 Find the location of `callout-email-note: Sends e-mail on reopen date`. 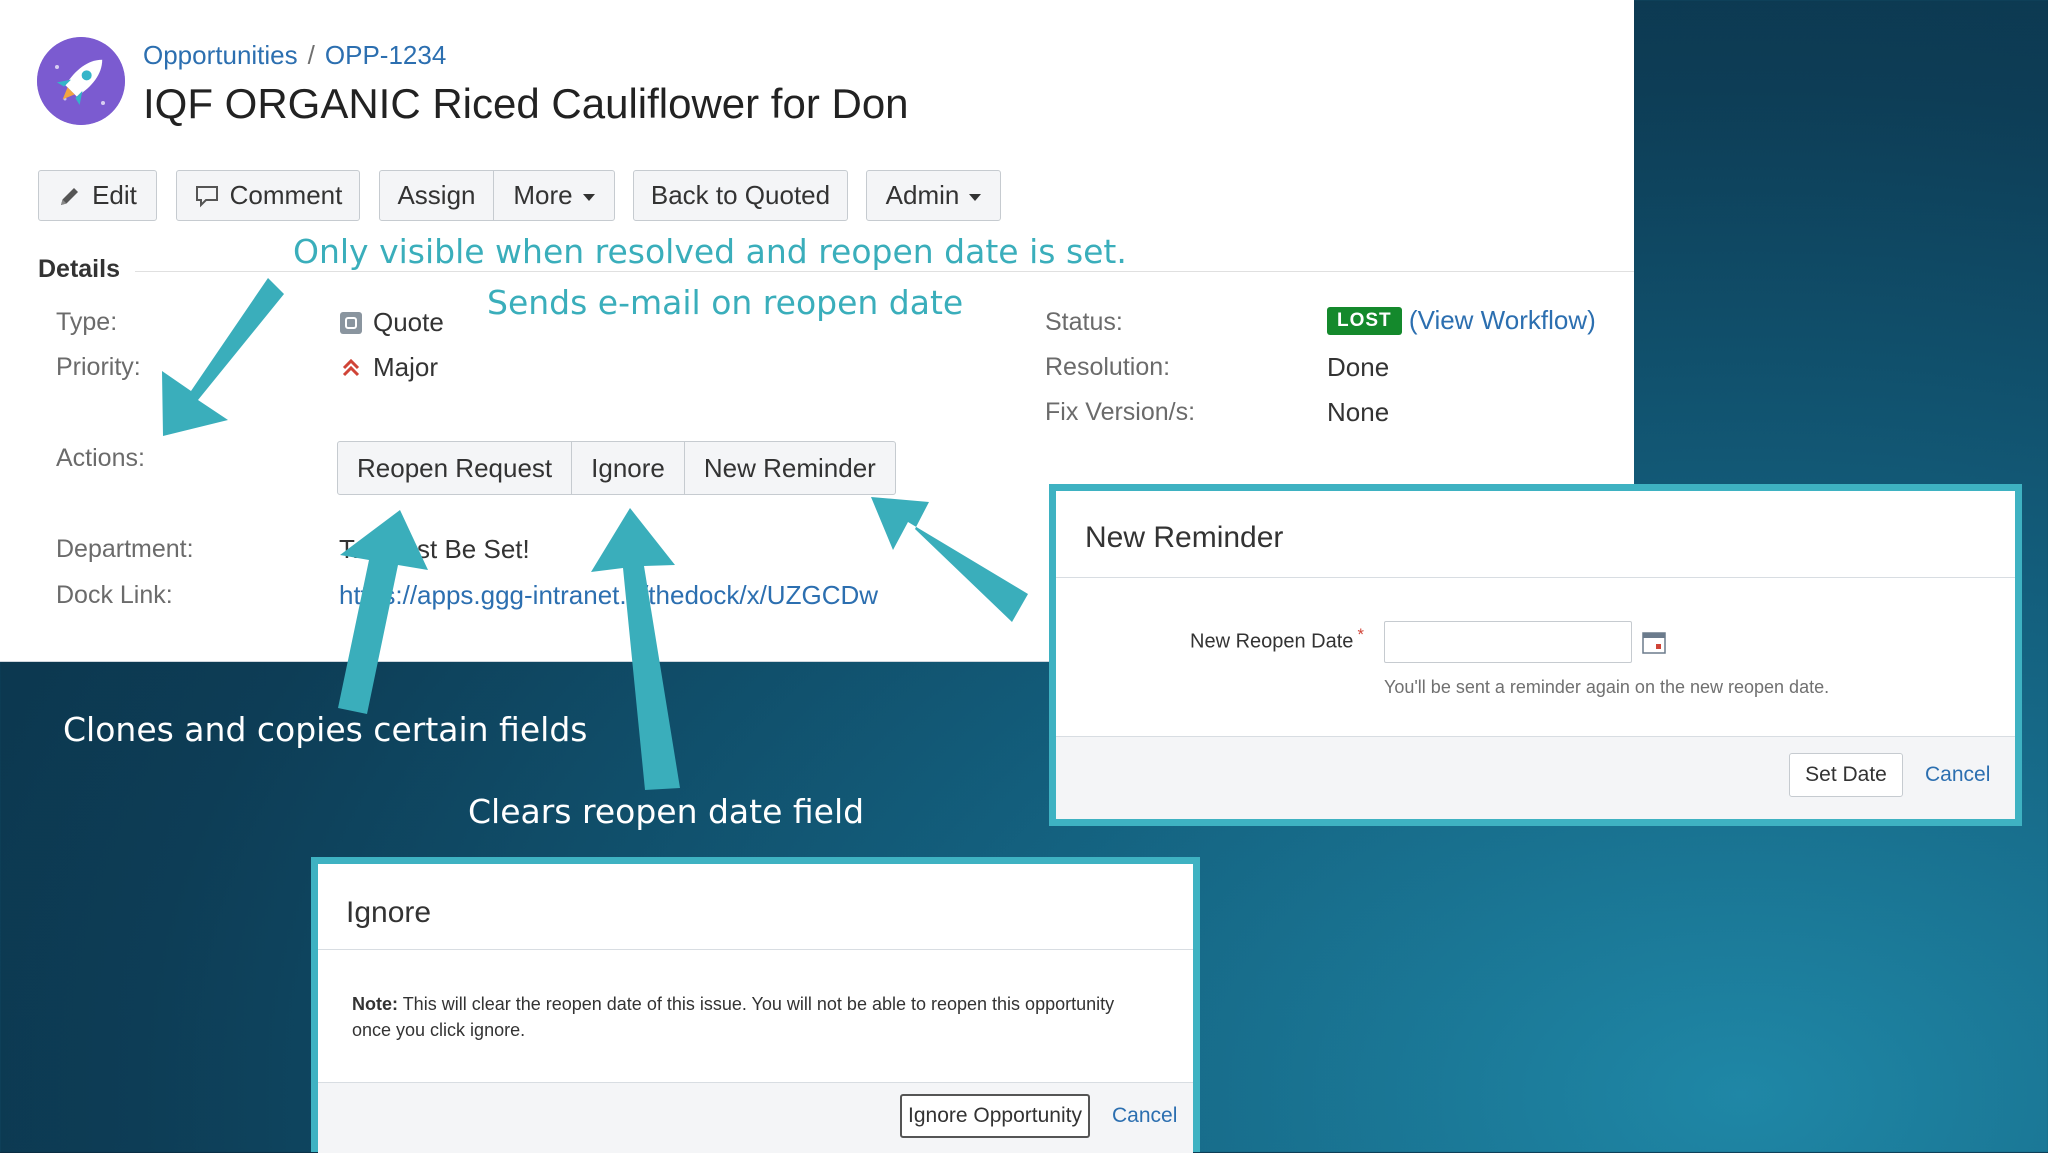

callout-email-note: Sends e-mail on reopen date is located at coordinates (725, 302).